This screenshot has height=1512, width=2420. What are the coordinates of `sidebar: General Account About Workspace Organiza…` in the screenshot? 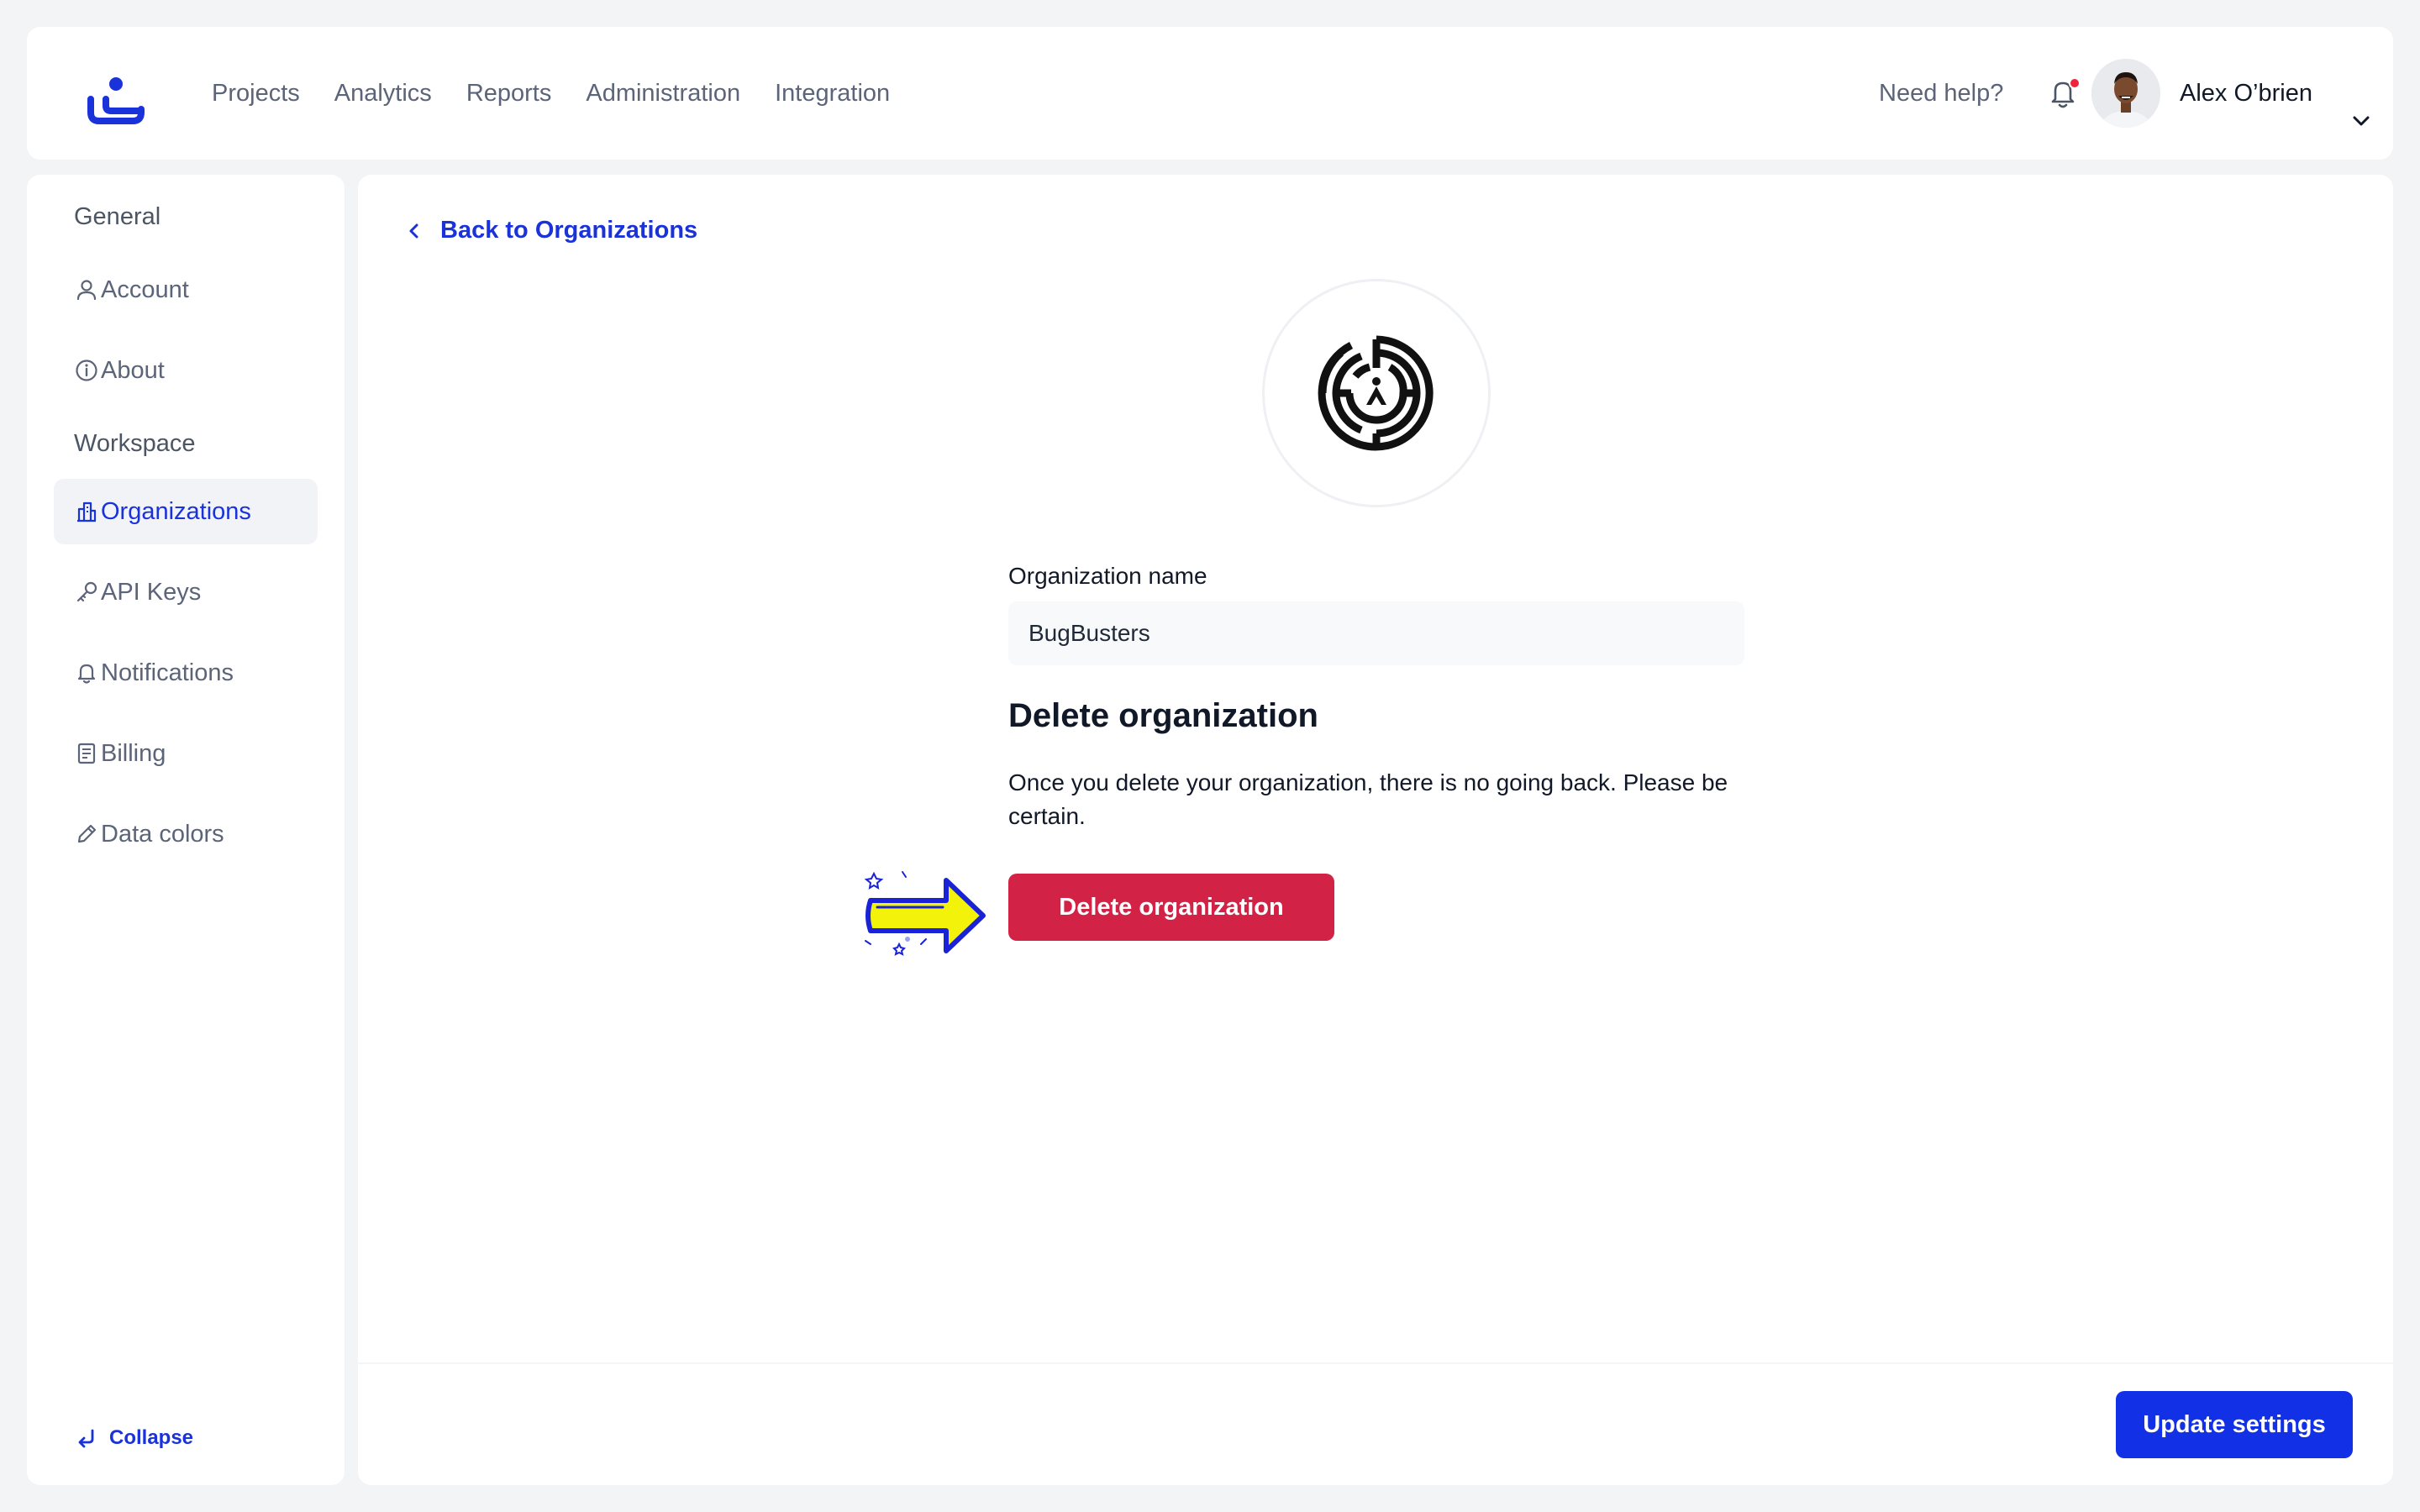 It's located at (186, 830).